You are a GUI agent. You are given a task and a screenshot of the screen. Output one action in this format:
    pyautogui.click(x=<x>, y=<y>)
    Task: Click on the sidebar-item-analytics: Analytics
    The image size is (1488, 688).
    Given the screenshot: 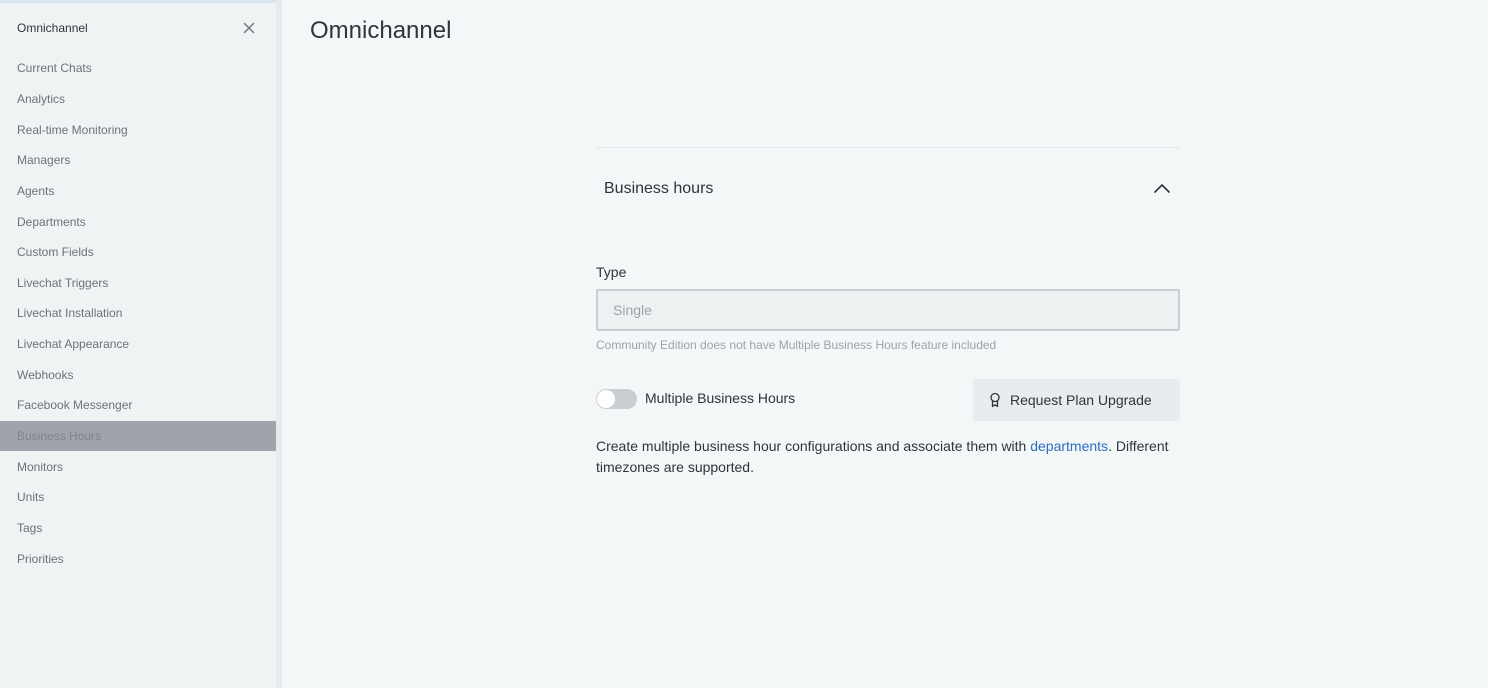 What is the action you would take?
    pyautogui.click(x=138, y=99)
    